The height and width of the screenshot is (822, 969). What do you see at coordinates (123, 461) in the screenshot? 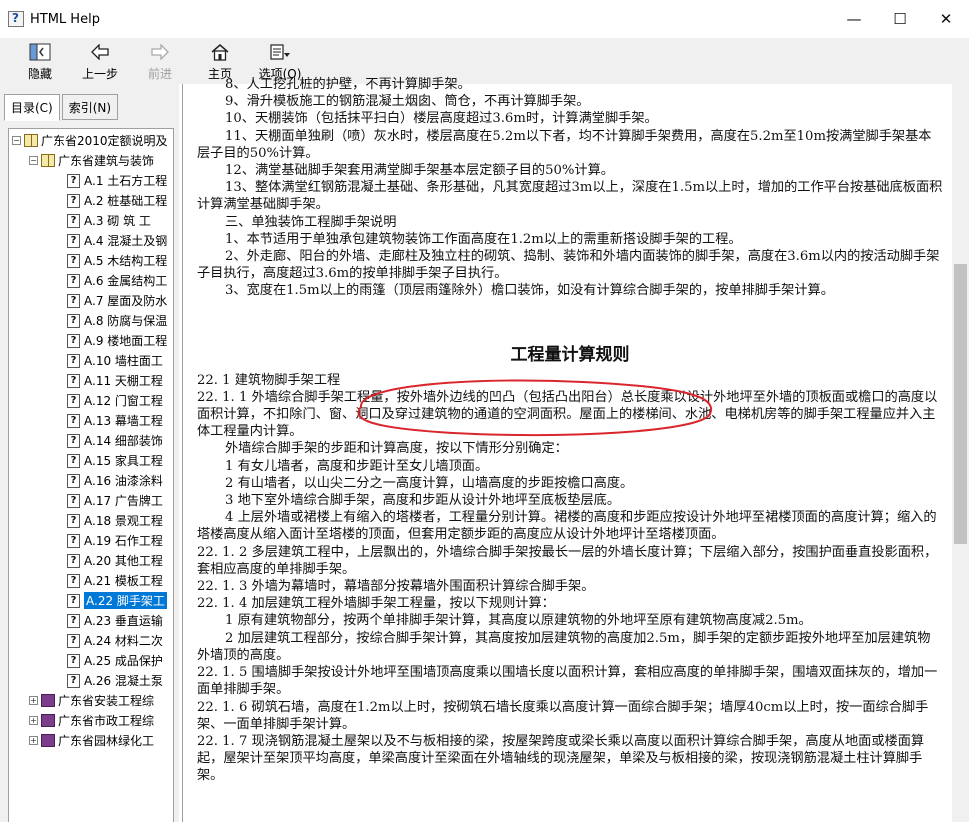
I see `tree-item-label: A.15 家具工程` at bounding box center [123, 461].